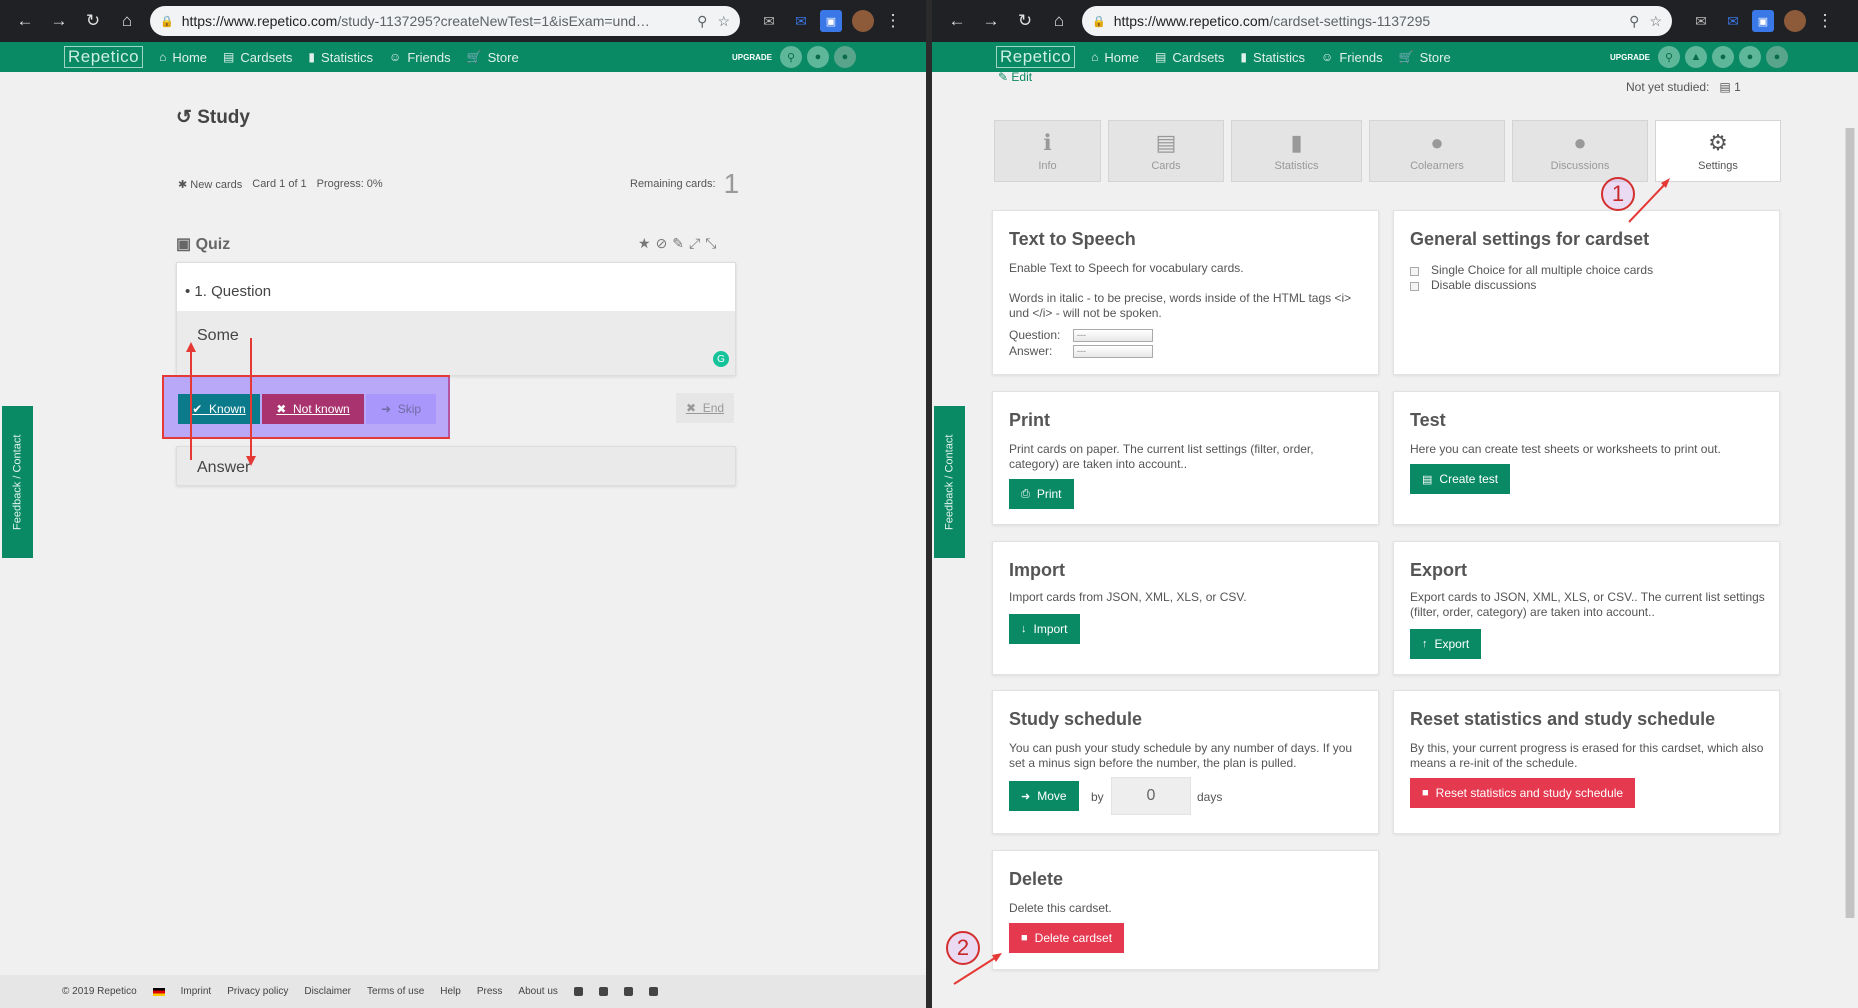 The height and width of the screenshot is (1008, 1858). Describe the element at coordinates (196, 991) in the screenshot. I see `footer-link-imprint: Imprint` at that location.